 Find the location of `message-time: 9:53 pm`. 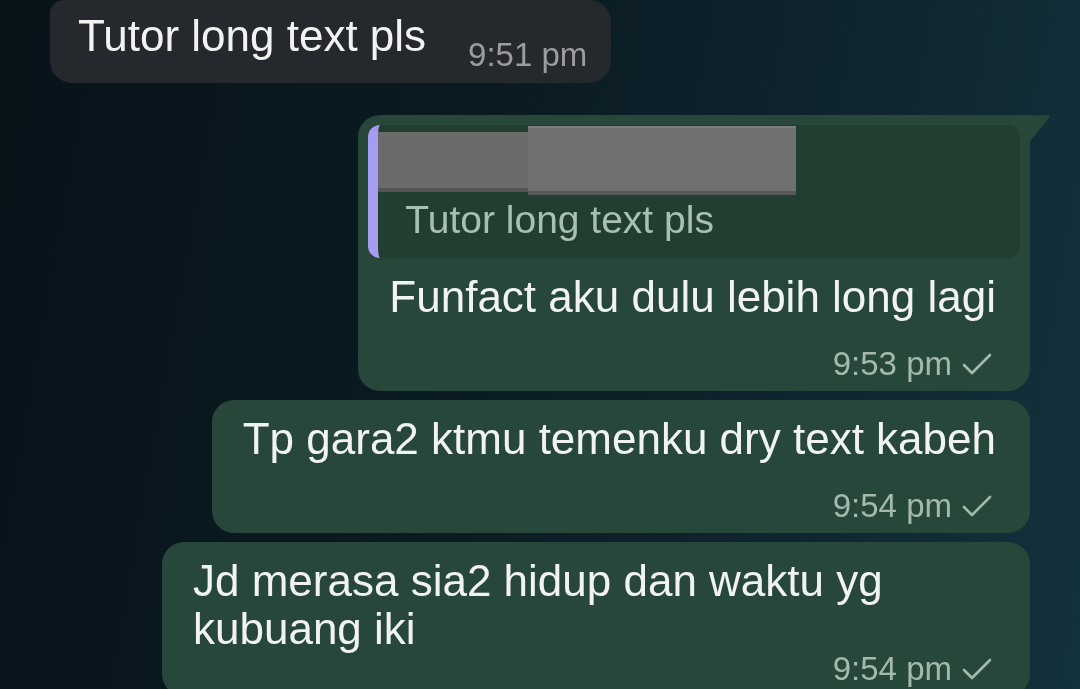

message-time: 9:53 pm is located at coordinates (892, 364).